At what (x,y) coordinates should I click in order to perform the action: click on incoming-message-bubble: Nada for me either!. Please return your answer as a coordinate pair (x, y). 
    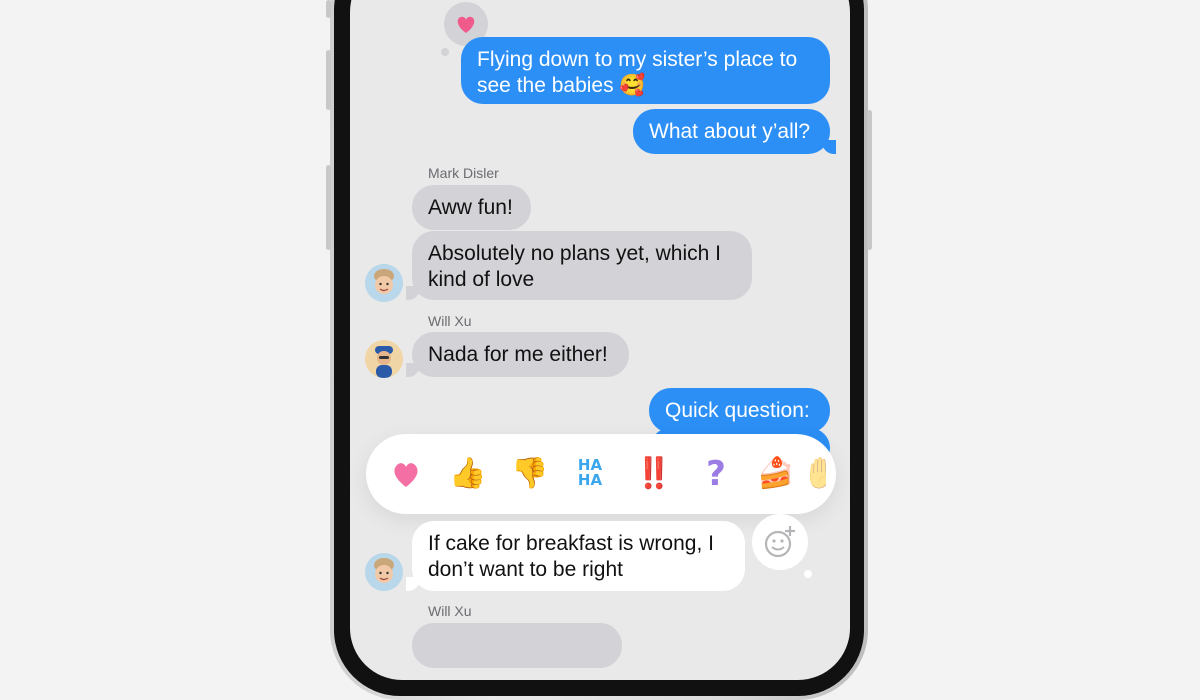
    Looking at the image, I should click on (520, 354).